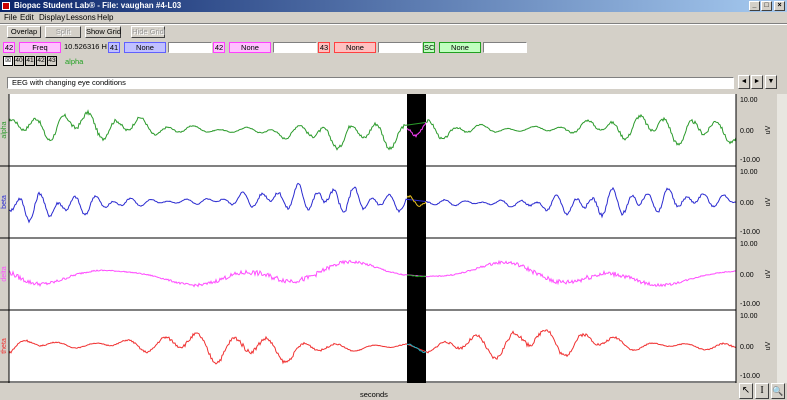 Image resolution: width=787 pixels, height=400 pixels. I want to click on scroll-right-button: ►, so click(757, 82).